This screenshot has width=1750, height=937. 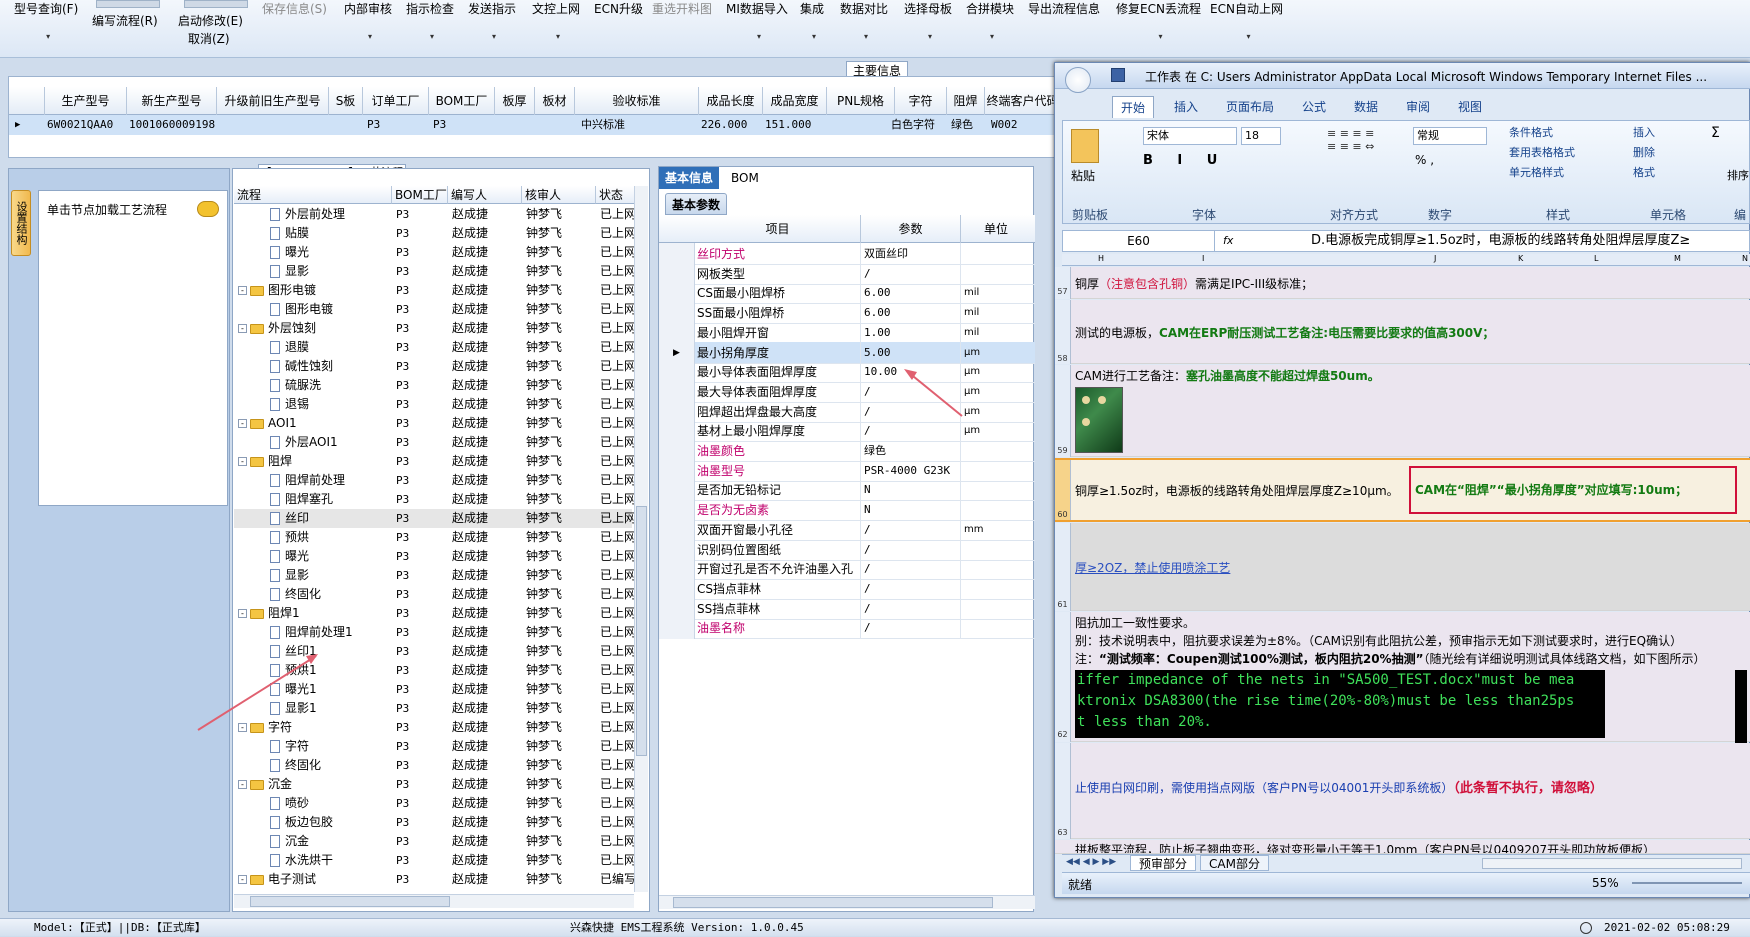 I want to click on col-h: H, so click(x=1101, y=258).